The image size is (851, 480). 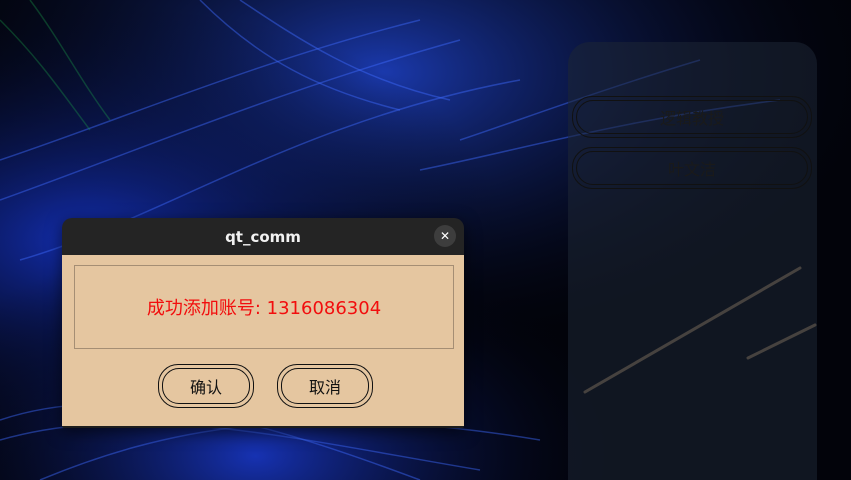 I want to click on contact-item: 逻辑教授, so click(x=692, y=117).